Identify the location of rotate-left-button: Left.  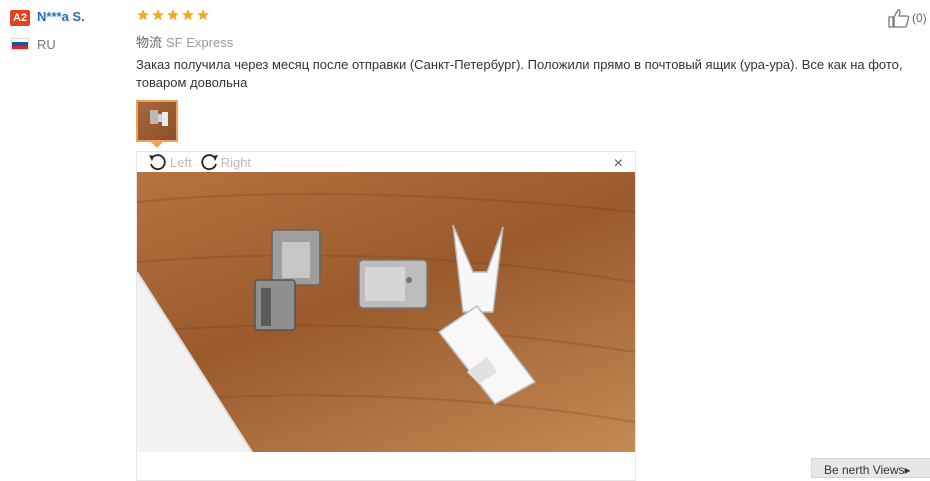
(169, 162).